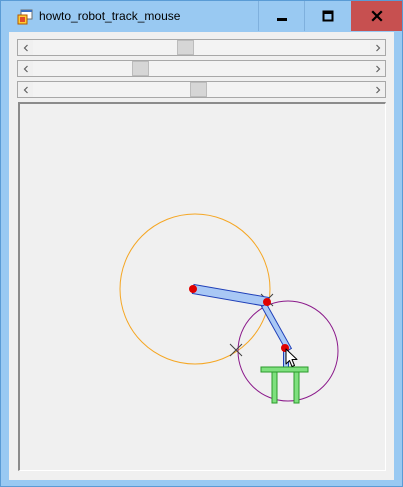 This screenshot has width=403, height=487. What do you see at coordinates (296, 387) in the screenshot?
I see `table-right-leg` at bounding box center [296, 387].